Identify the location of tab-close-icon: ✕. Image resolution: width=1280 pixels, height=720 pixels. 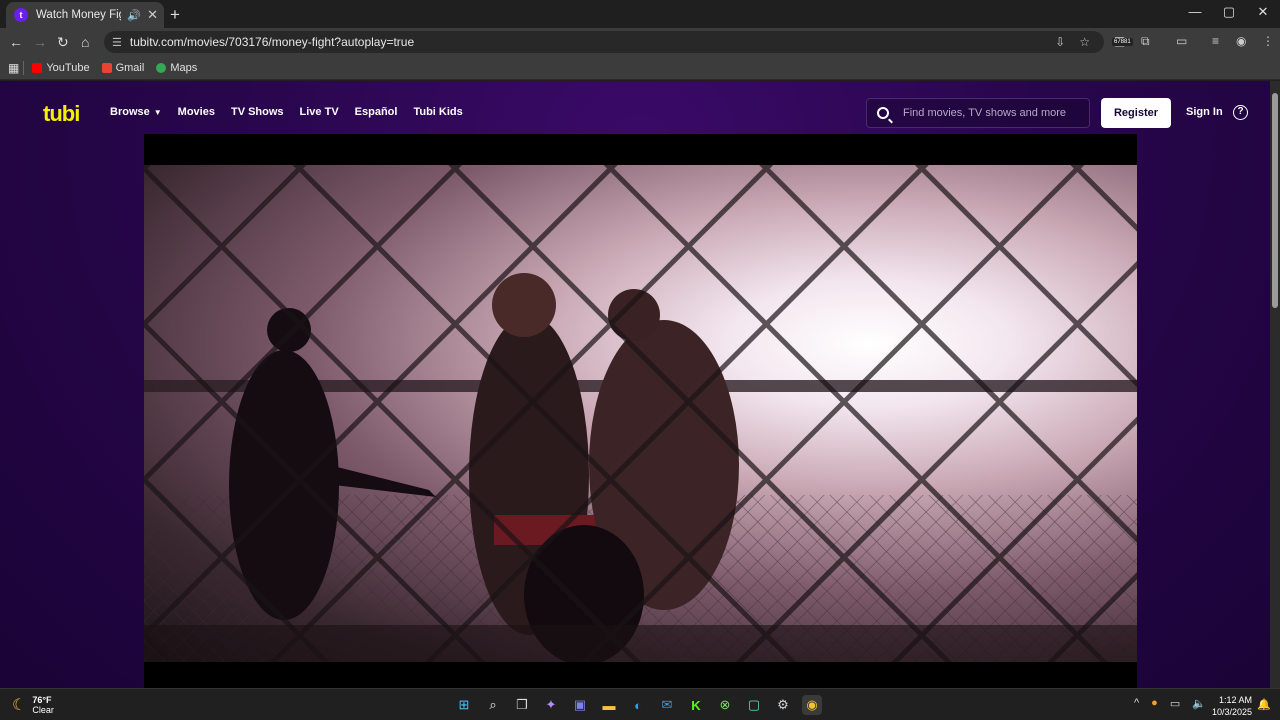
(152, 15).